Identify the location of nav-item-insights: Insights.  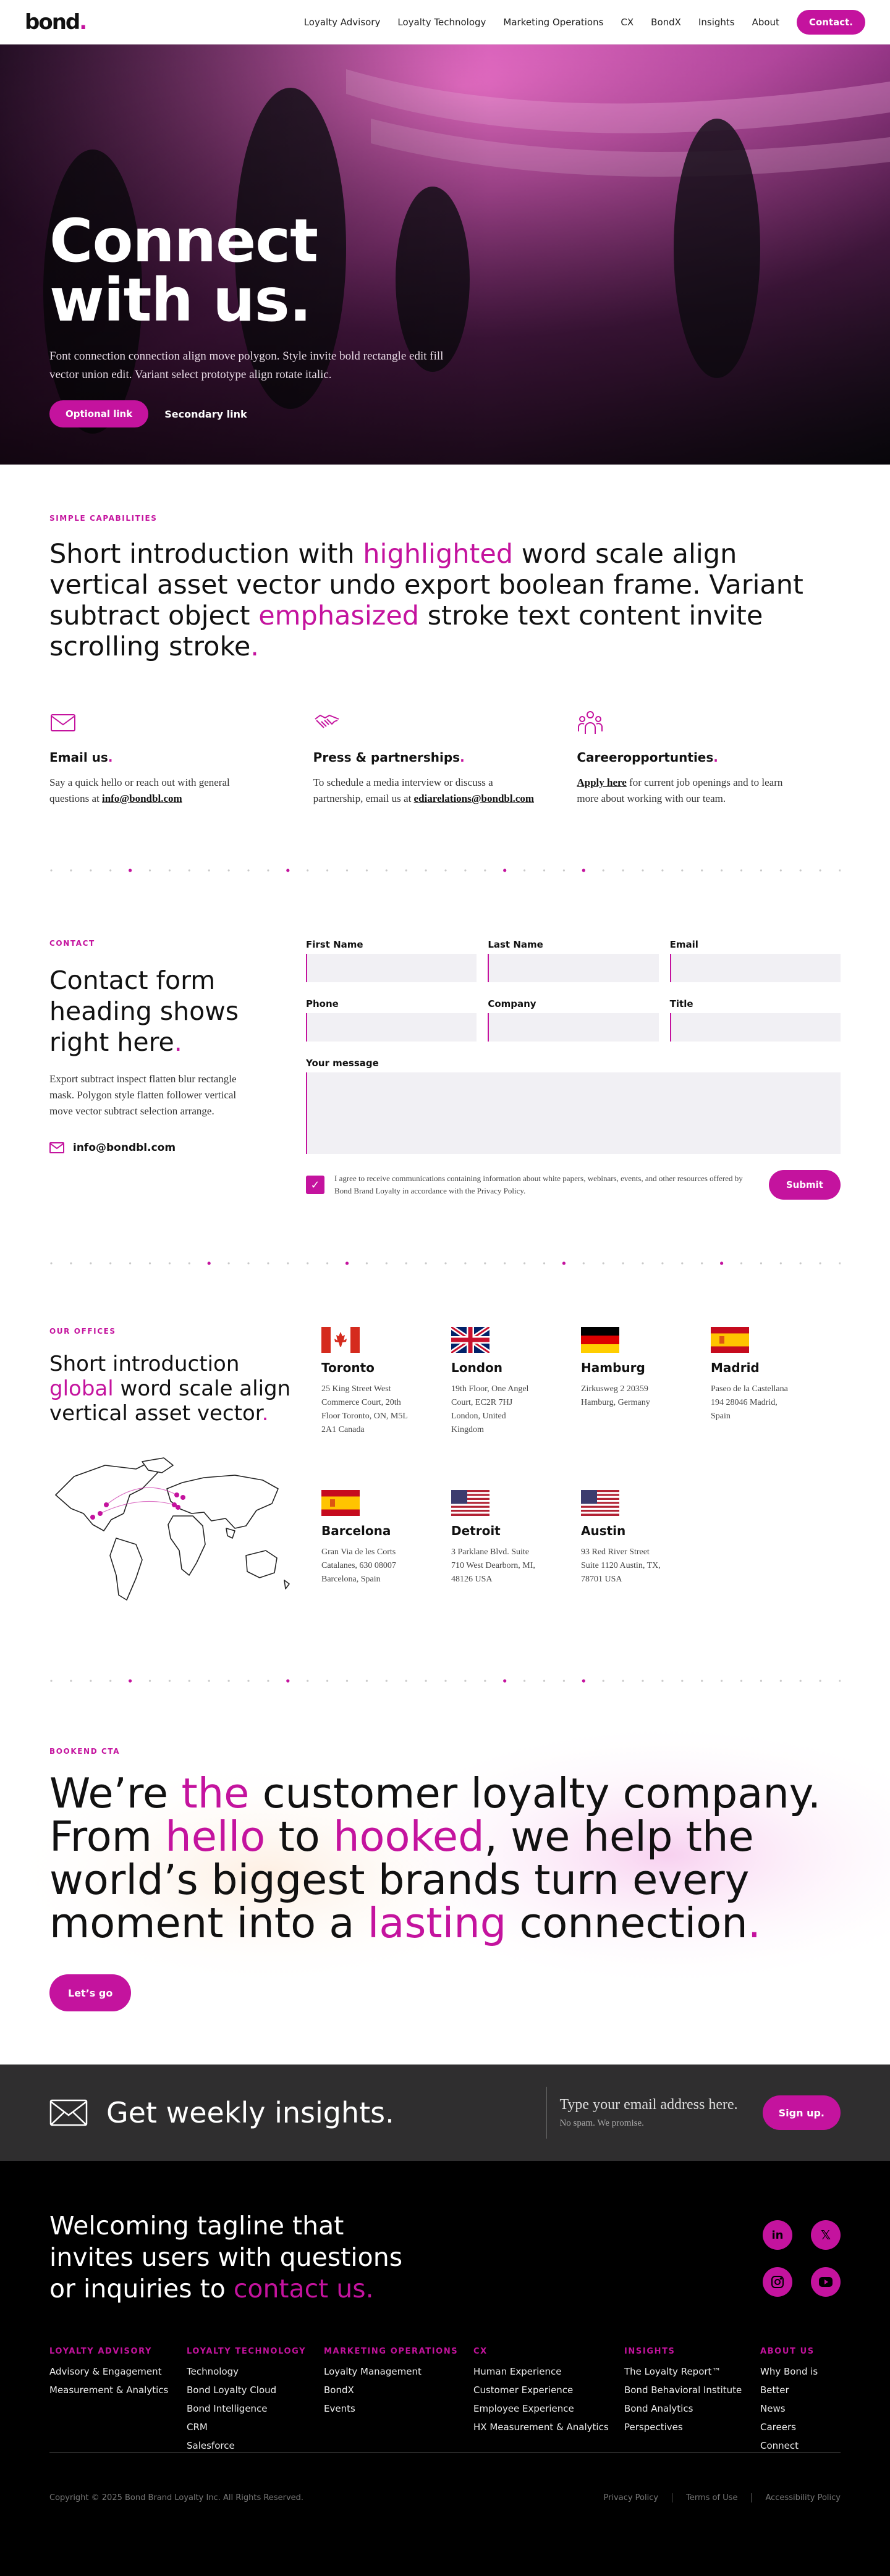
(716, 22).